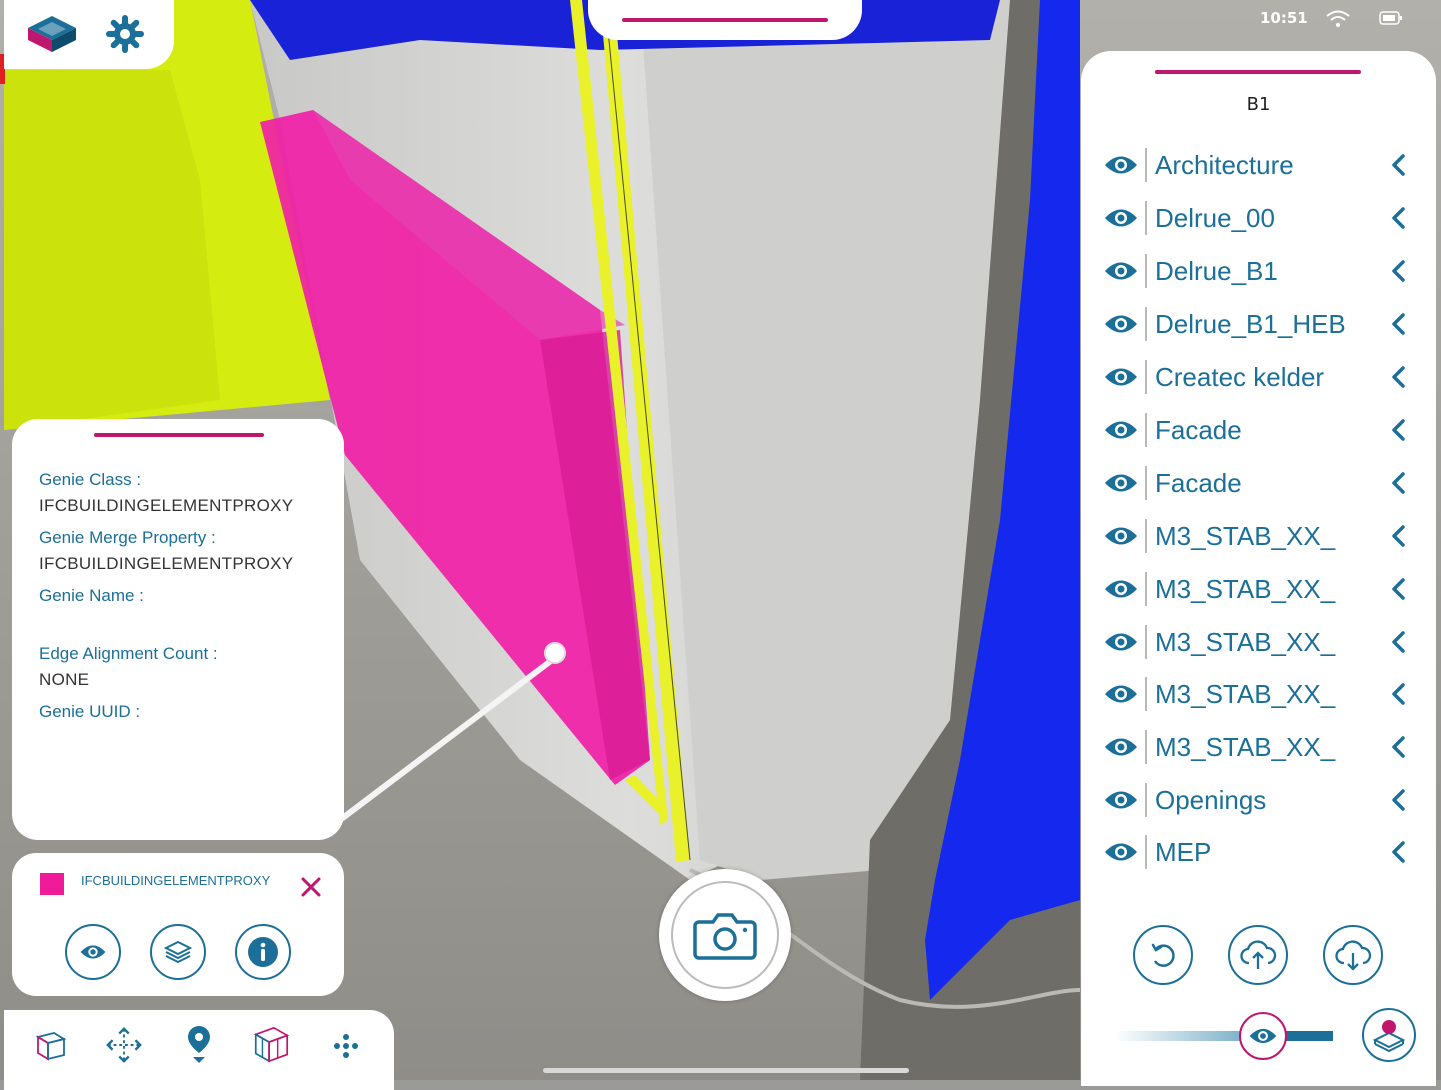 The height and width of the screenshot is (1090, 1441). What do you see at coordinates (52, 884) in the screenshot?
I see `selection-color-swatch` at bounding box center [52, 884].